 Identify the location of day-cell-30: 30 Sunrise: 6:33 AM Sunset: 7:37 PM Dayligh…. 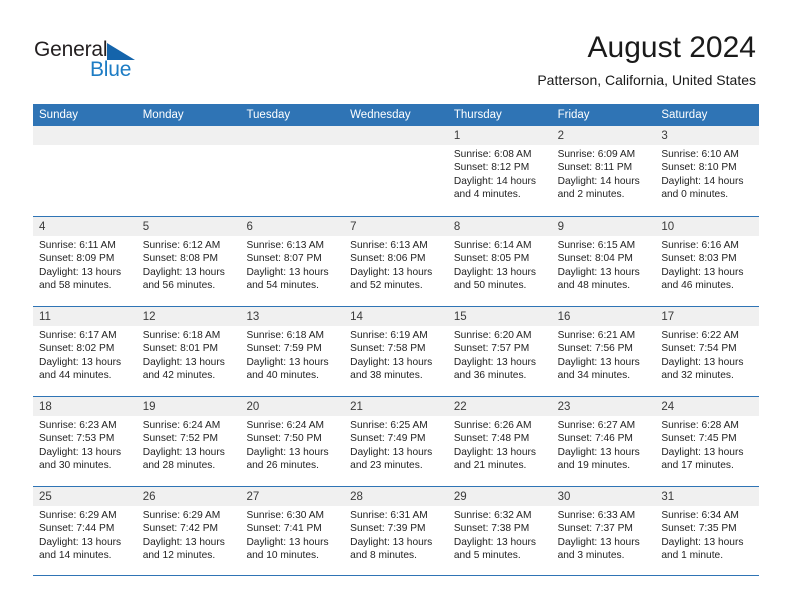
(603, 531).